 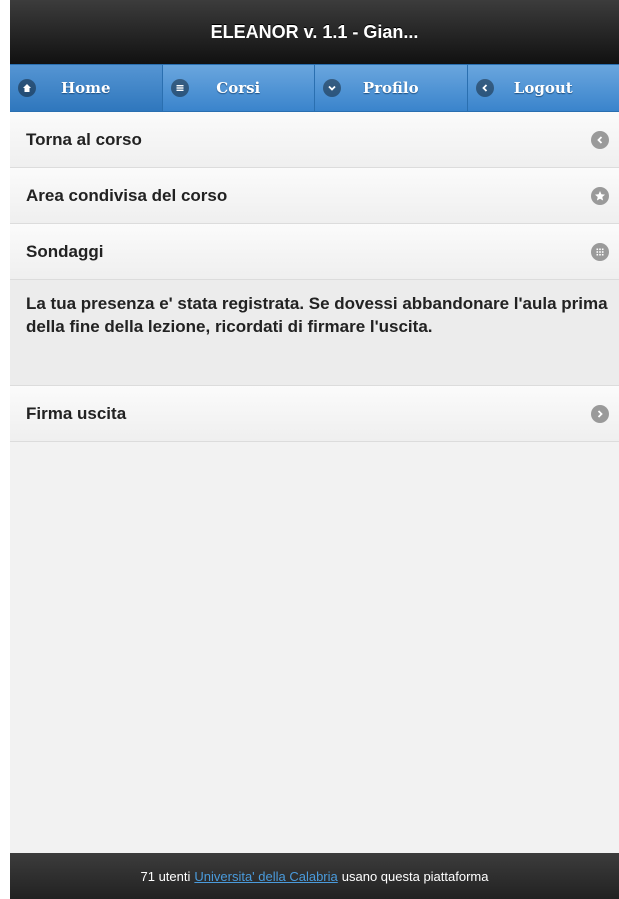 I want to click on nav-corsi-button: Corsi, so click(x=239, y=88).